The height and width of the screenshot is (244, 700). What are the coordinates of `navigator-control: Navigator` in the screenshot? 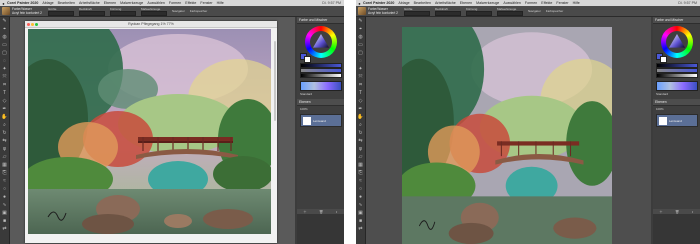 It's located at (178, 11).